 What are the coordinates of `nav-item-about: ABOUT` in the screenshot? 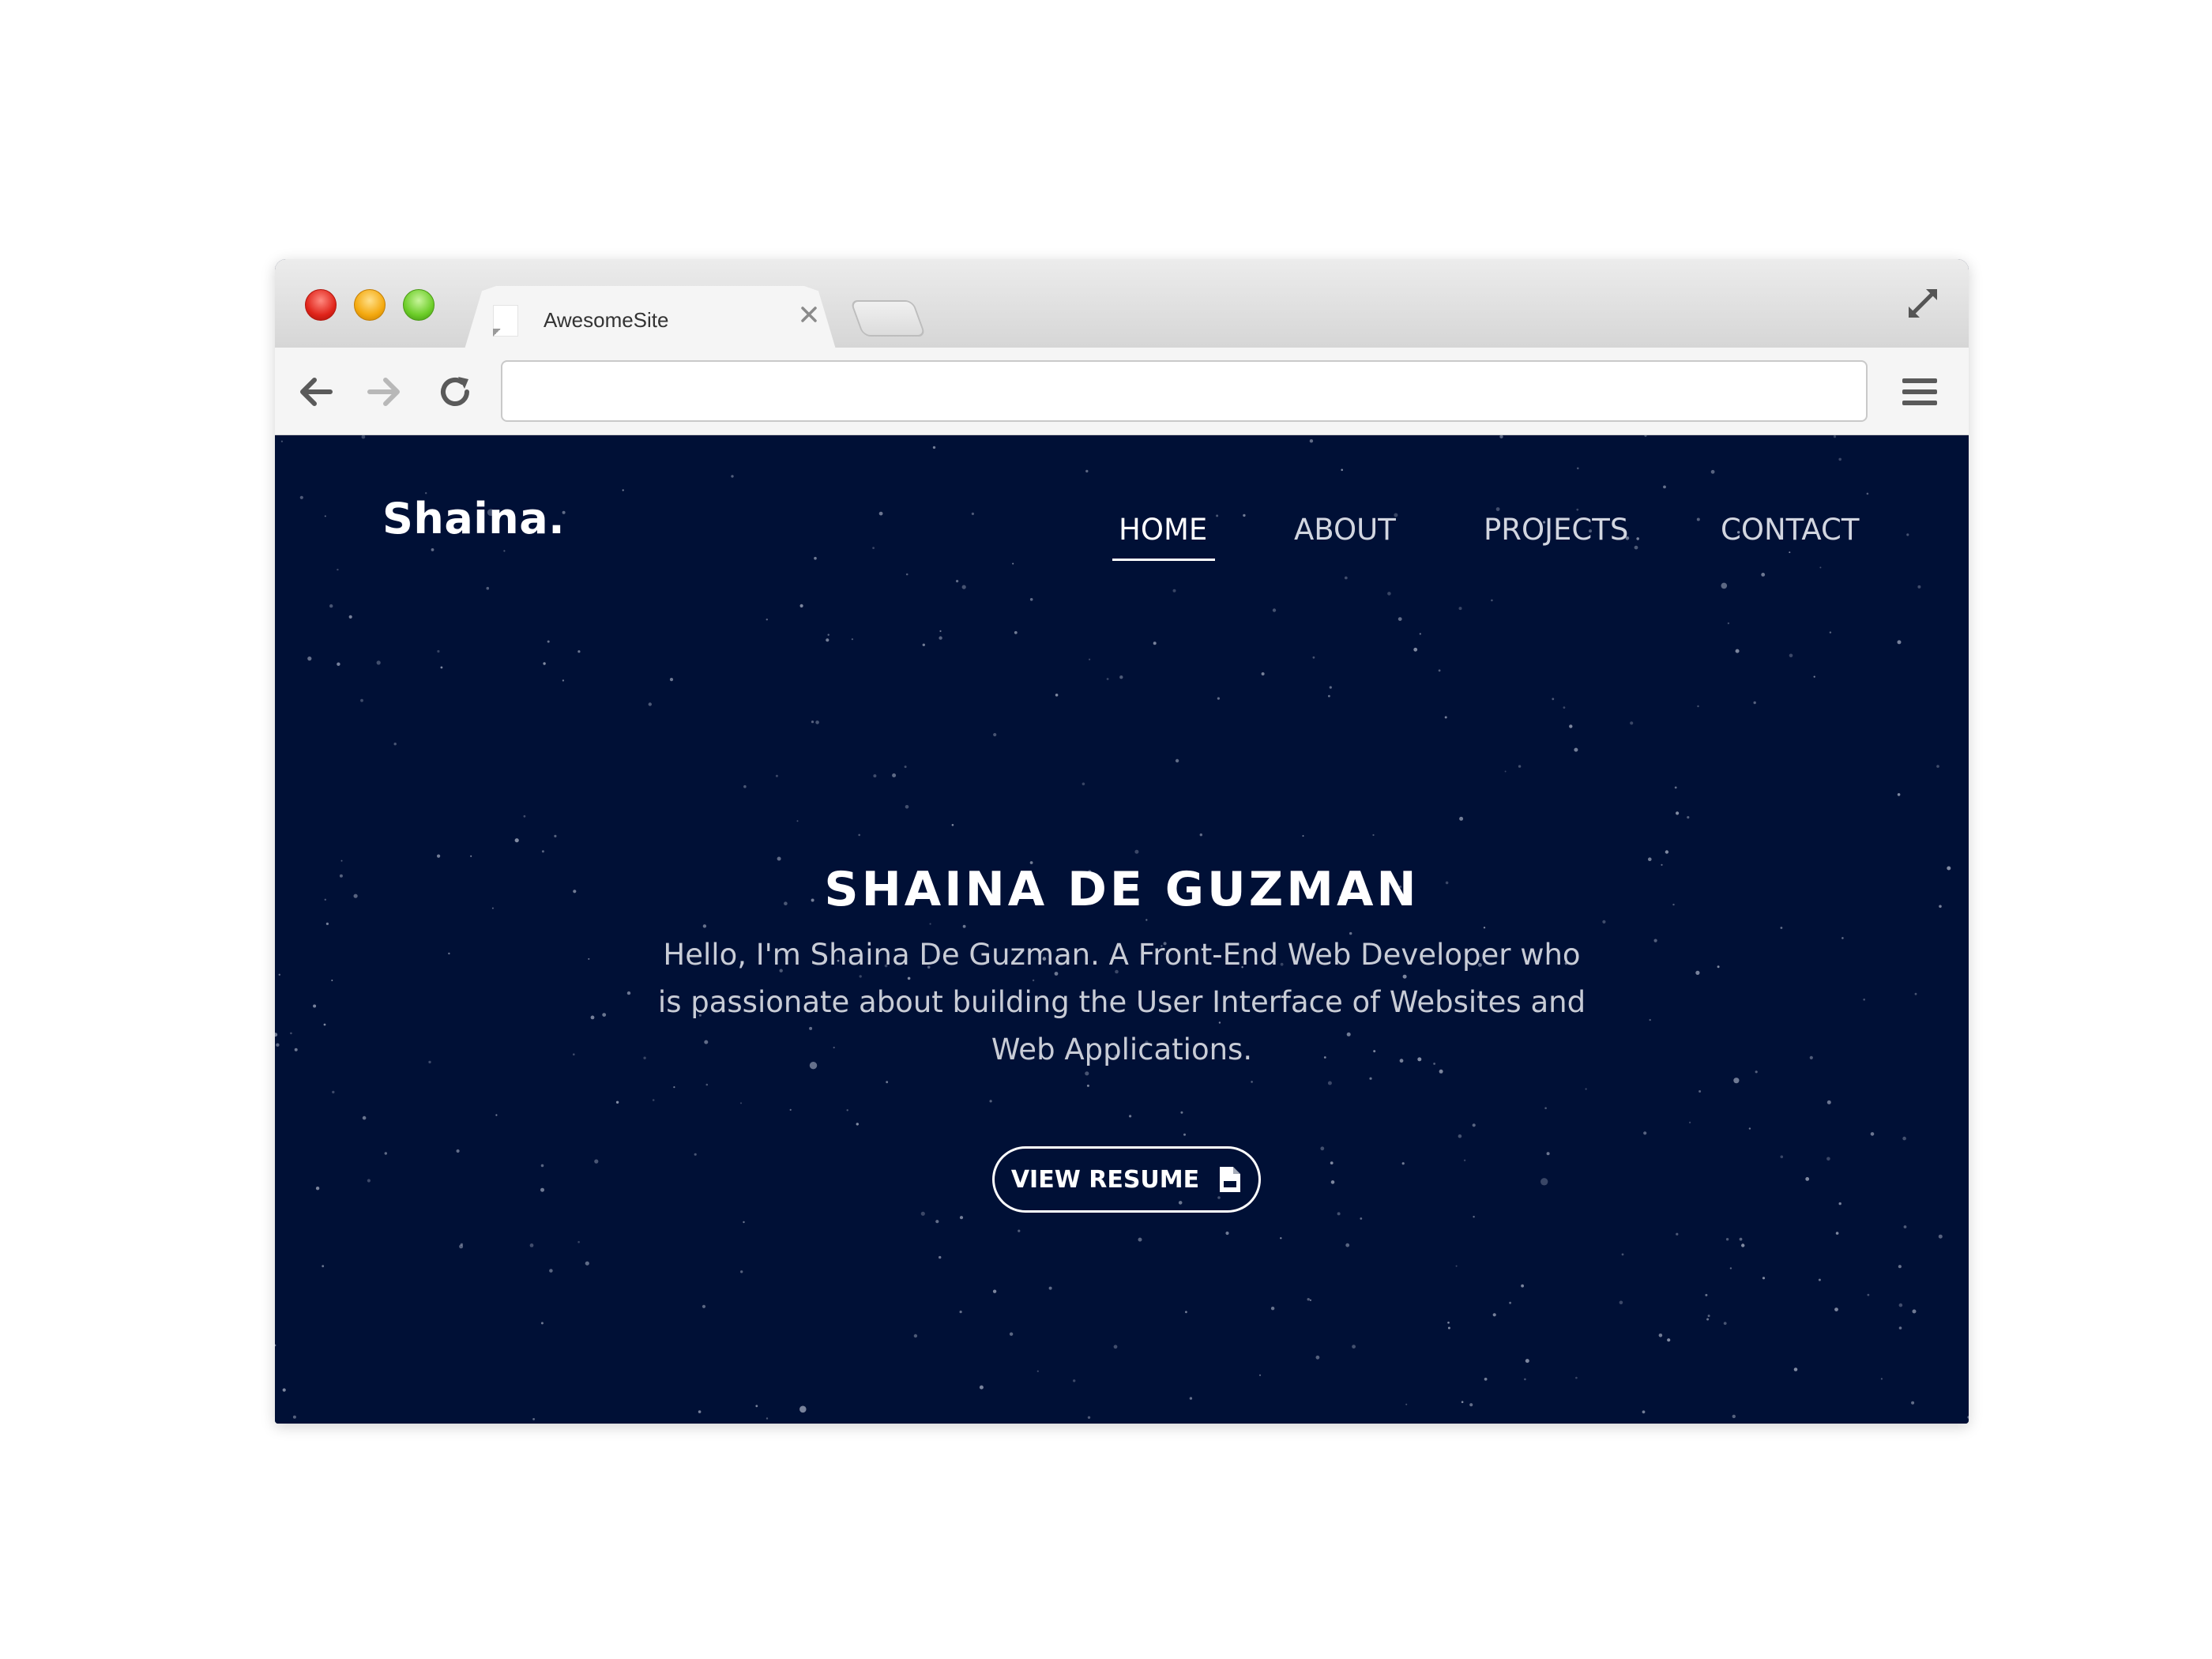 It's located at (1345, 530).